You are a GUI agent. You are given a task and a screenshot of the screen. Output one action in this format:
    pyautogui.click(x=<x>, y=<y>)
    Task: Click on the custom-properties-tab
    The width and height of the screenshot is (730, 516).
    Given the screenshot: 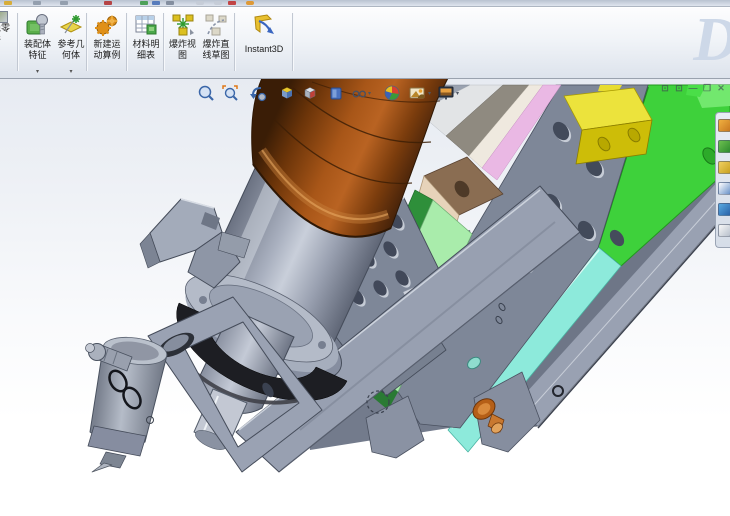 What is the action you would take?
    pyautogui.click(x=724, y=230)
    